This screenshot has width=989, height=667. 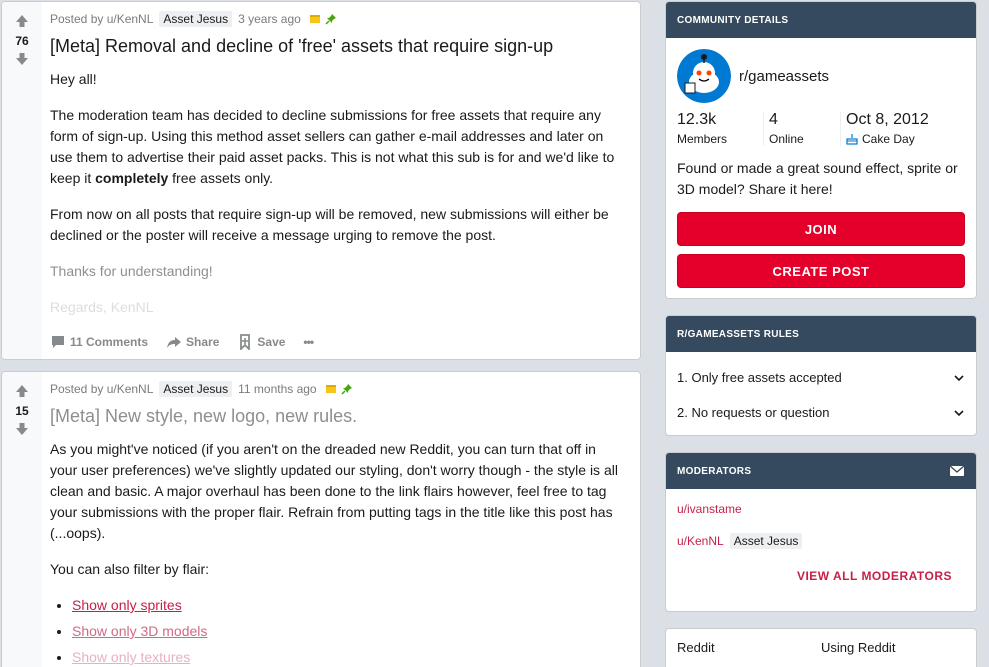 I want to click on vote-column: 76, so click(x=22, y=180).